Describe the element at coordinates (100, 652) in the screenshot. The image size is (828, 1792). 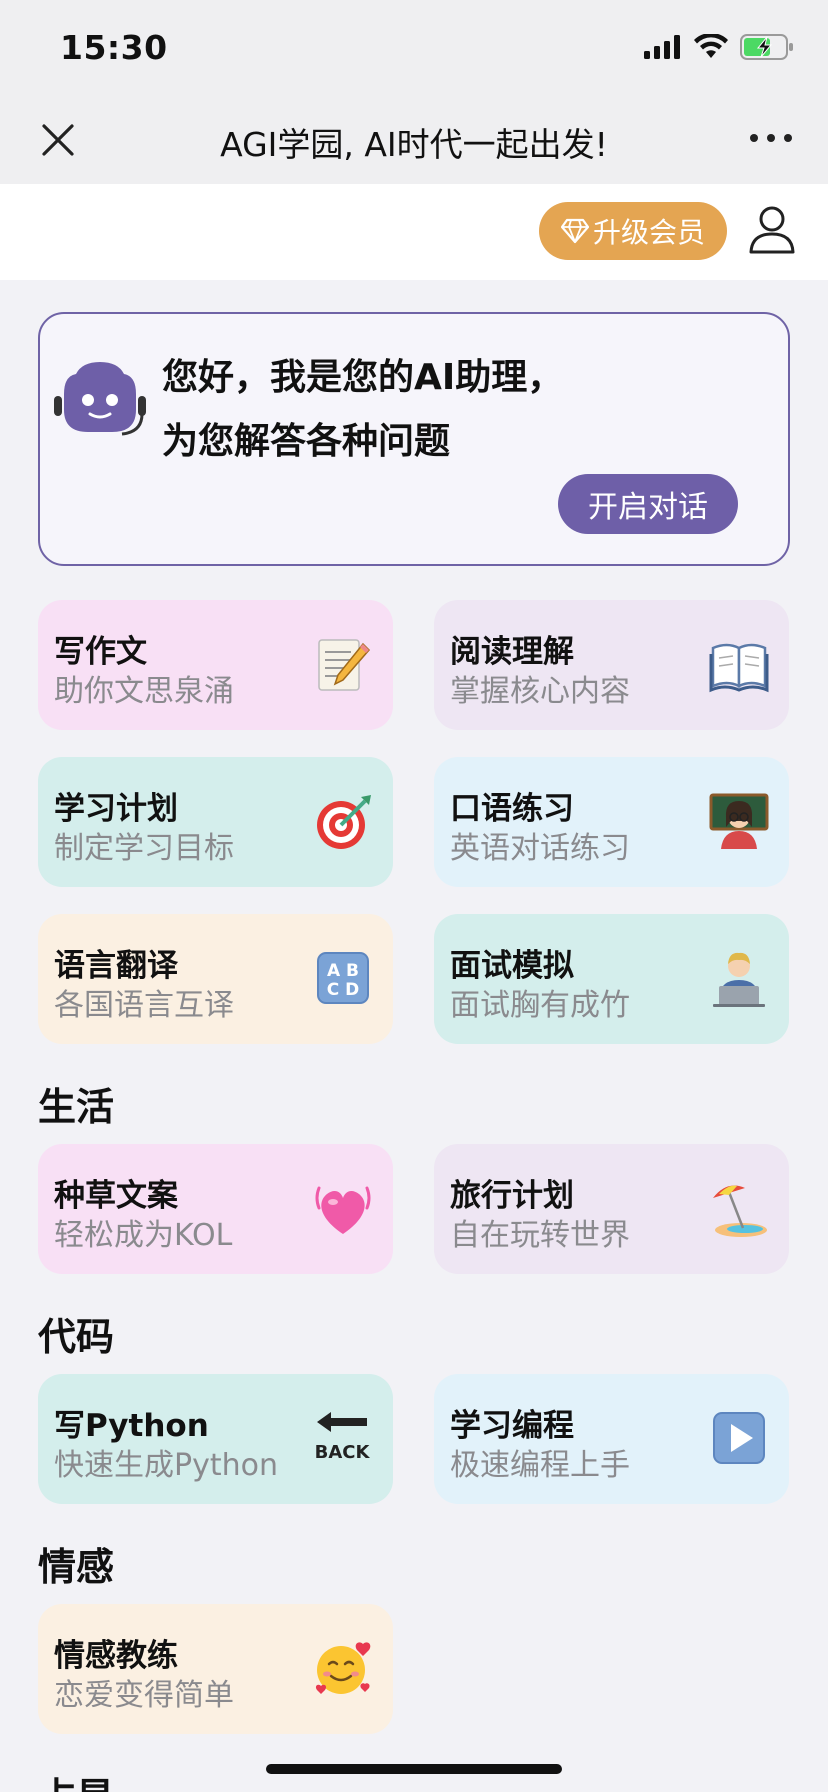
I see `feature-card-title: 写作文` at that location.